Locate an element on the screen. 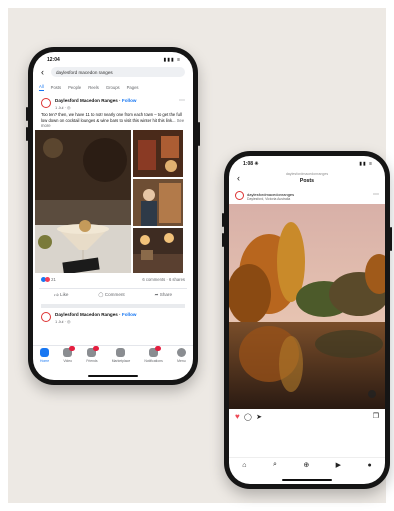 Image resolution: width=394 pixels, height=511 pixels. status-bar: 12:04 ▮▮▮ ≡ is located at coordinates (113, 59).